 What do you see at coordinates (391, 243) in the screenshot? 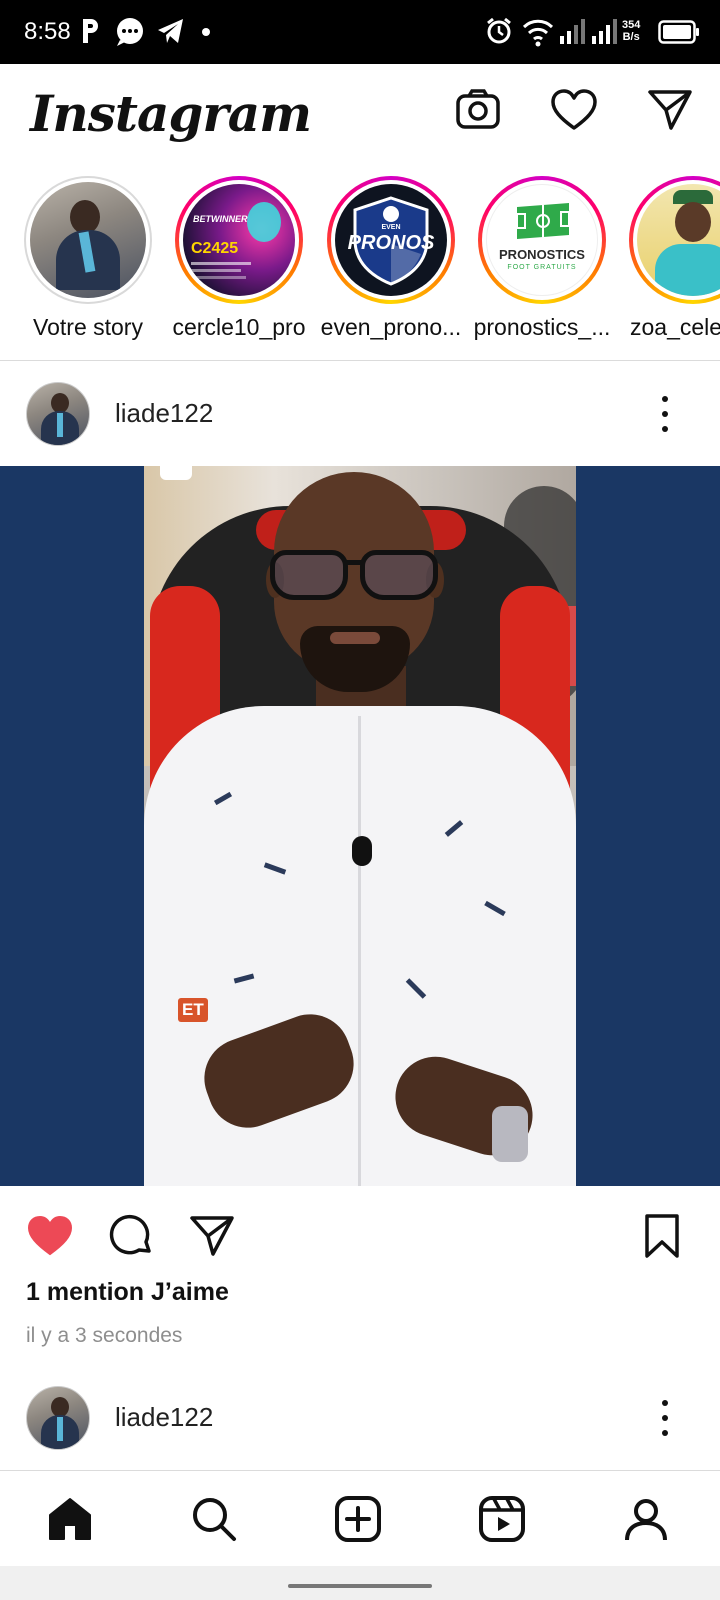
I see `story-logo-text: PRONOS` at bounding box center [391, 243].